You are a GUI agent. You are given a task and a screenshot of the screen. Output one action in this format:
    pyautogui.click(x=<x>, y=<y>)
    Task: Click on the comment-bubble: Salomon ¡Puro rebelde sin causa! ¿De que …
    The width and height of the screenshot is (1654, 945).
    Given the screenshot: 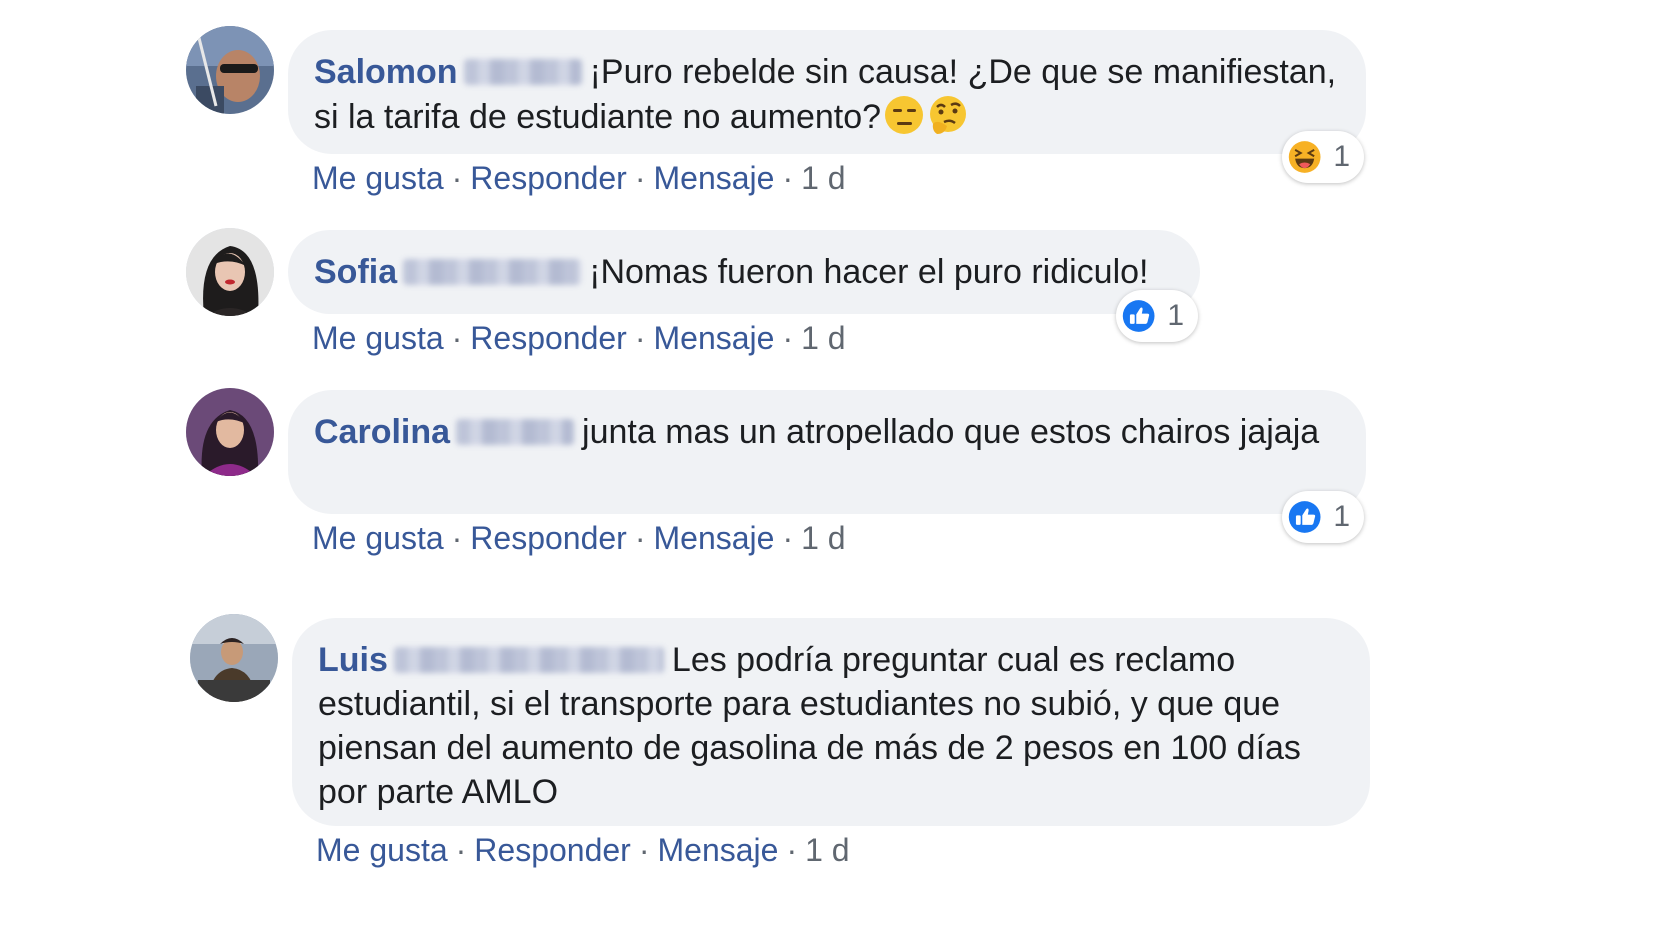 What is the action you would take?
    pyautogui.click(x=827, y=92)
    